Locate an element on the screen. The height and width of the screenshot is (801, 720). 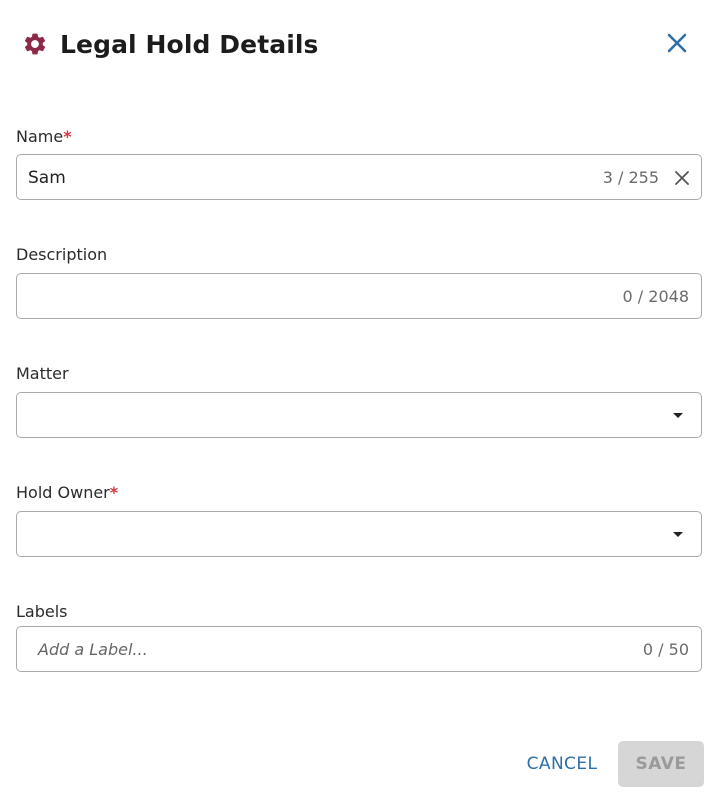
hold-owner-select is located at coordinates (359, 534).